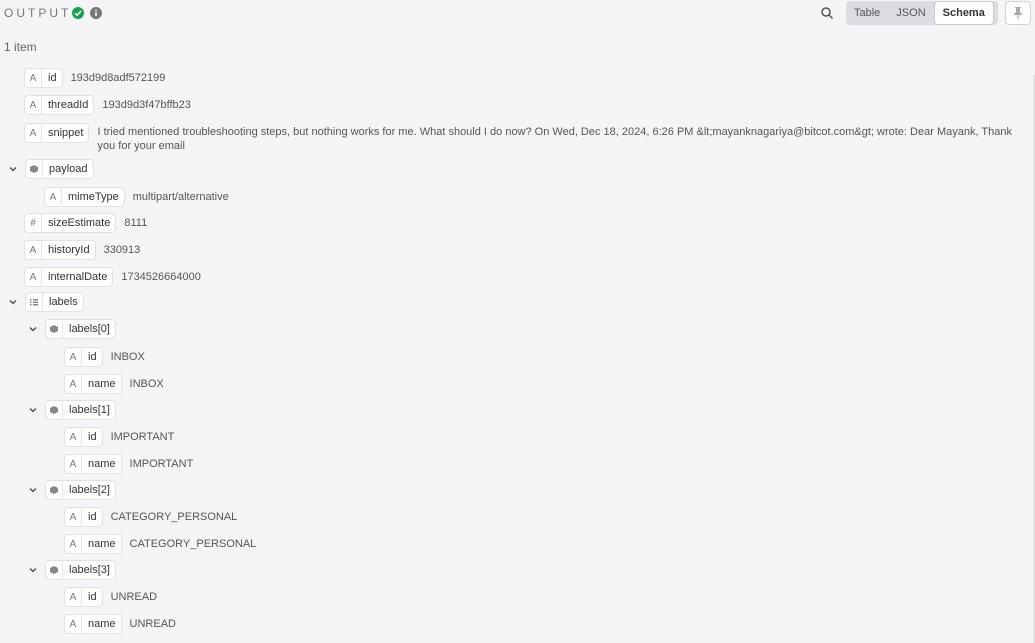 The image size is (1035, 643). I want to click on search-icon, so click(827, 13).